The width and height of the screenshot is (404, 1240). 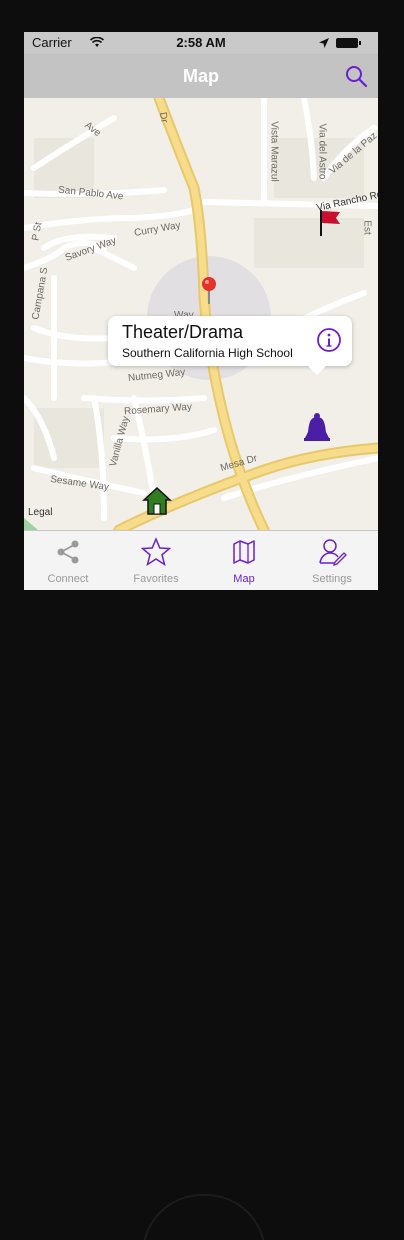 What do you see at coordinates (324, 43) in the screenshot?
I see `location-arrow-icon` at bounding box center [324, 43].